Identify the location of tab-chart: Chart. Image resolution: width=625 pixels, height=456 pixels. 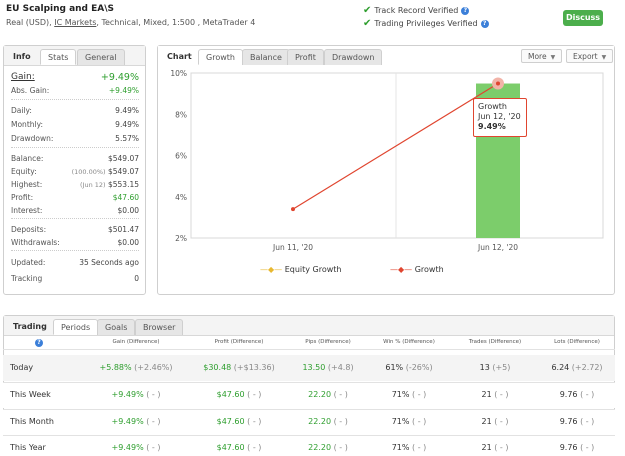
(179, 57).